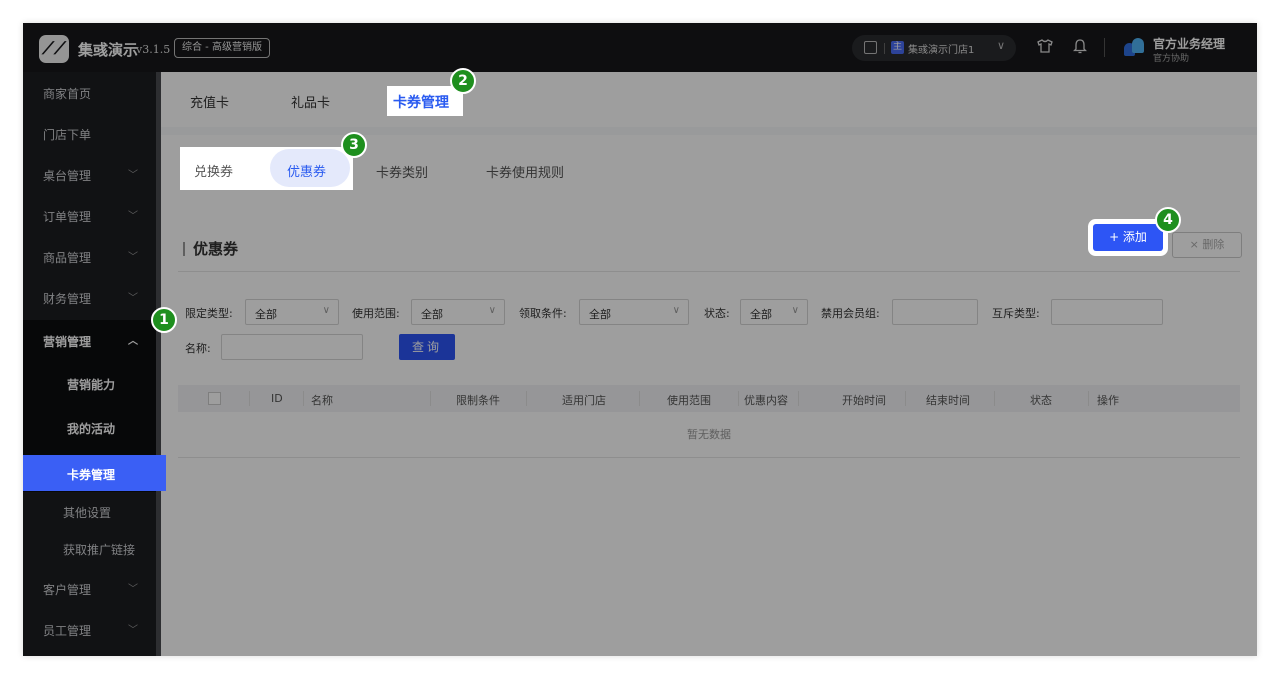 The height and width of the screenshot is (679, 1280). Describe the element at coordinates (376, 313) in the screenshot. I see `filter-scope-label: 使用范围:` at that location.